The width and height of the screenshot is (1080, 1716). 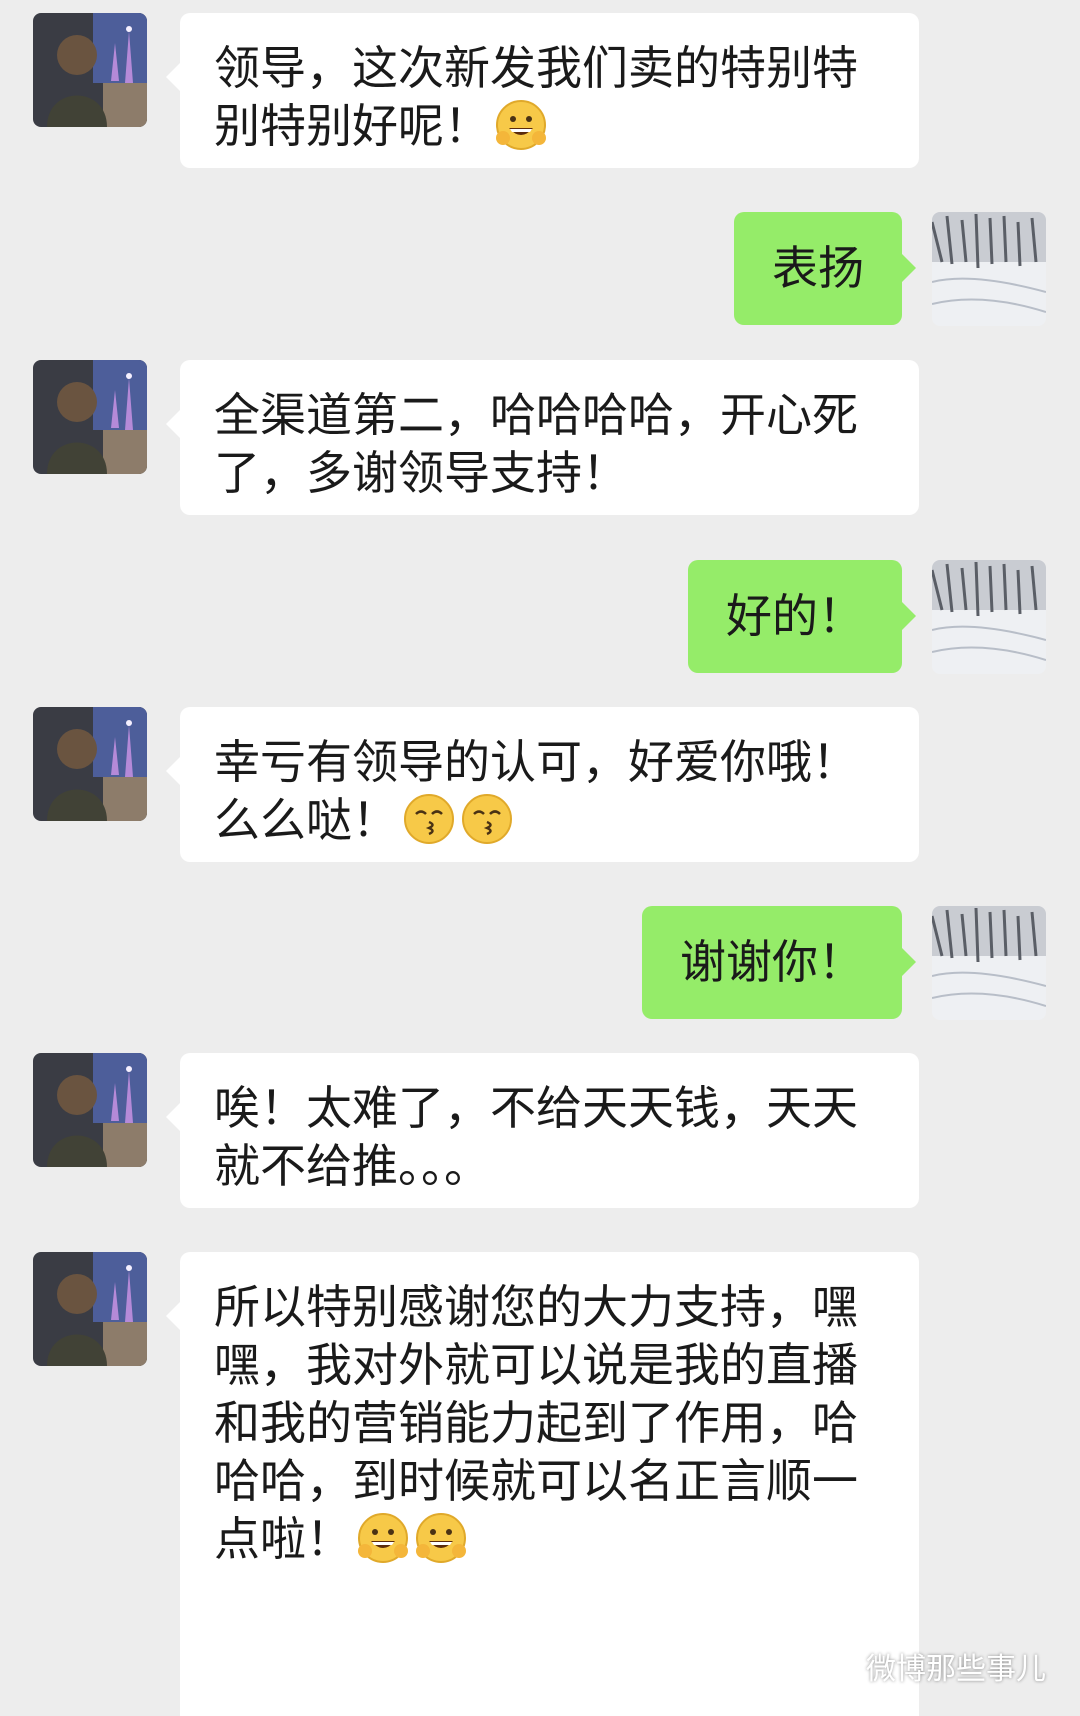 I want to click on weibo-watermark: 微博那些事儿, so click(x=930, y=1666).